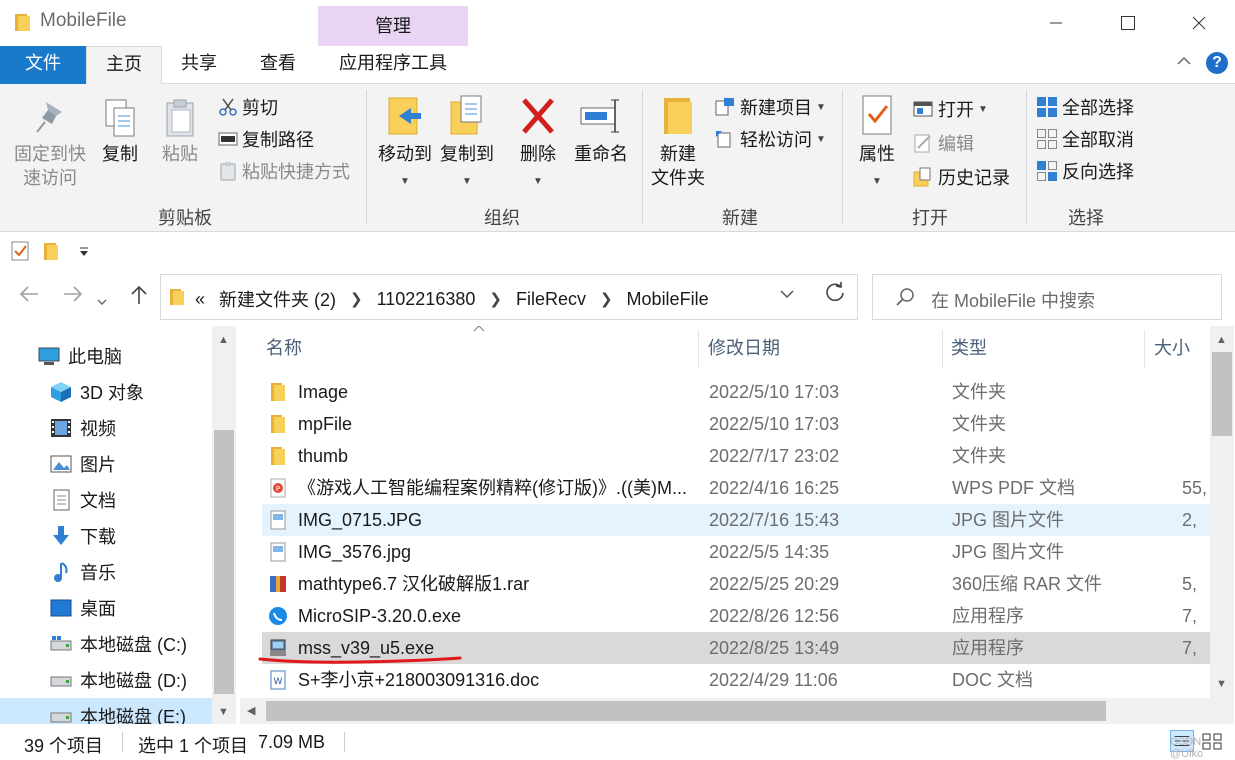 The height and width of the screenshot is (760, 1235). I want to click on back-button, so click(29, 297).